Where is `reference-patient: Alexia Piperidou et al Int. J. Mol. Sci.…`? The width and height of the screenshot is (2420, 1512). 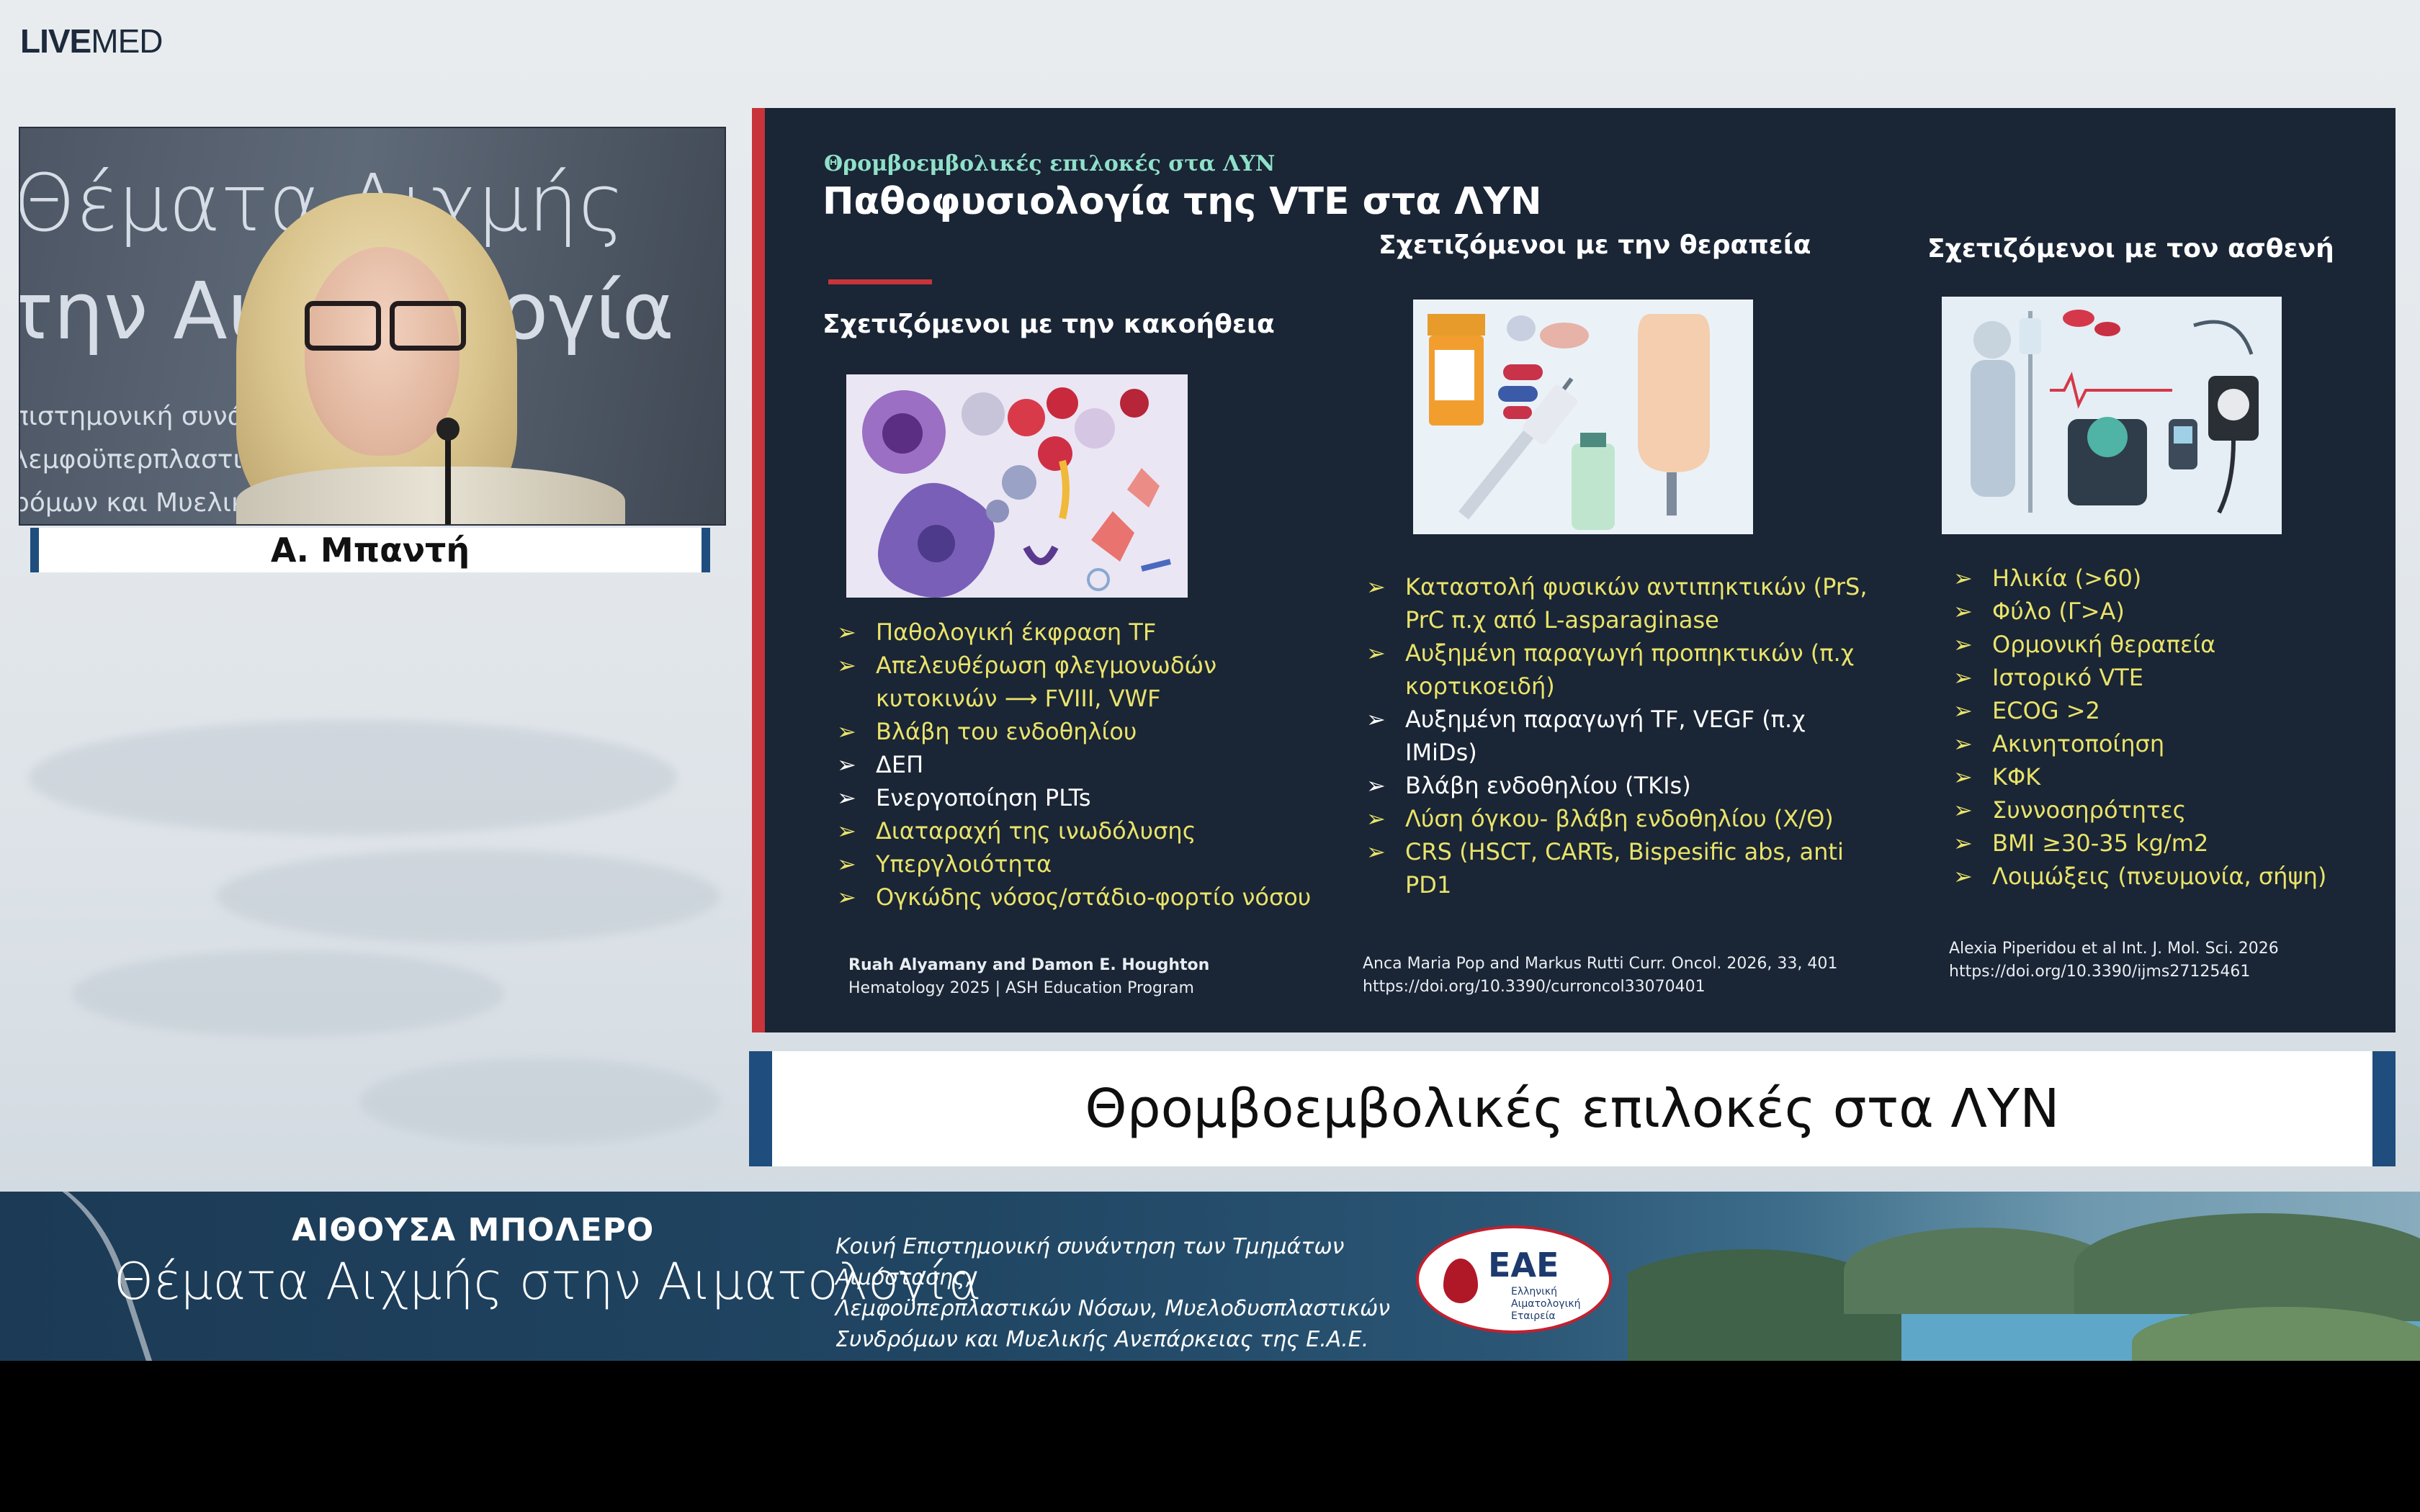 reference-patient: Alexia Piperidou et al Int. J. Mol. Sci.… is located at coordinates (2114, 960).